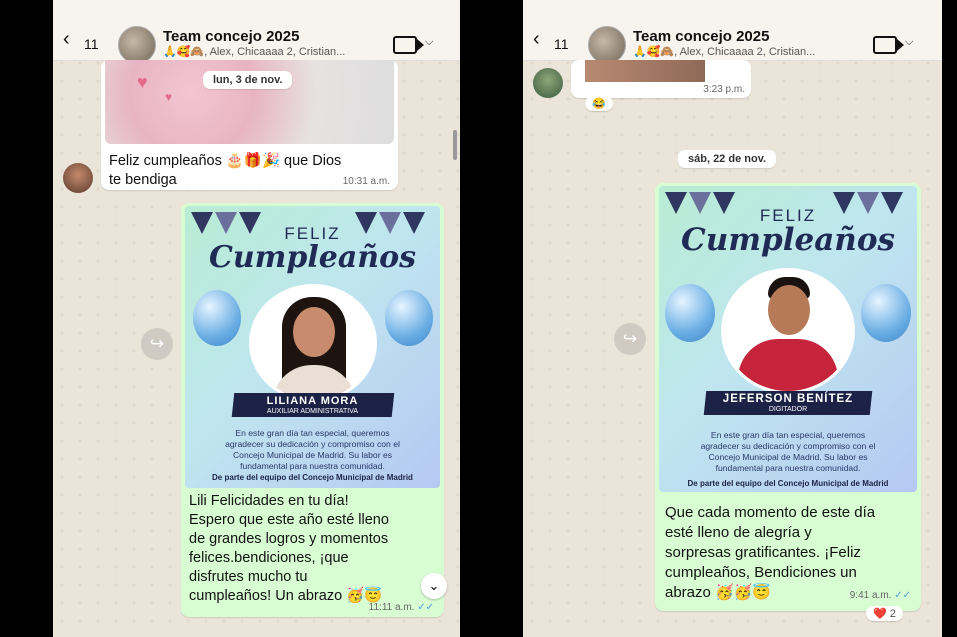  Describe the element at coordinates (880, 614) in the screenshot. I see `heart-icon: ❤️` at that location.